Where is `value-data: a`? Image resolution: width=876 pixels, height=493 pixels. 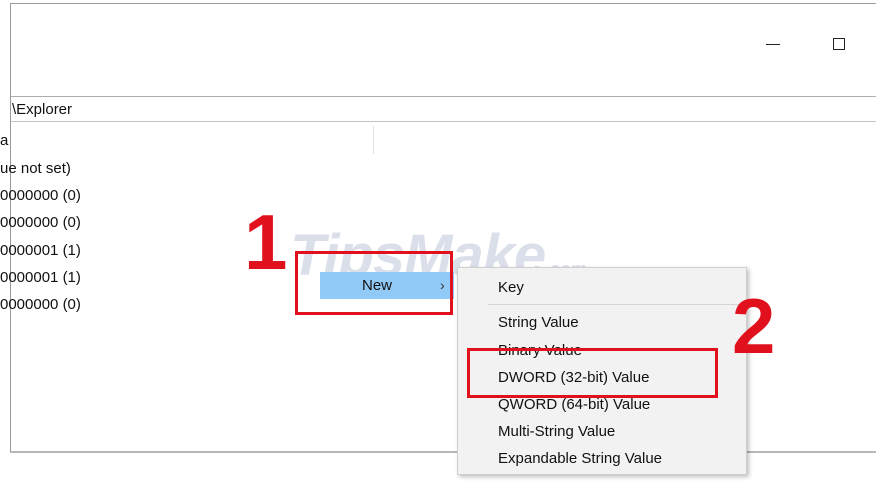
value-data: a is located at coordinates (4, 140).